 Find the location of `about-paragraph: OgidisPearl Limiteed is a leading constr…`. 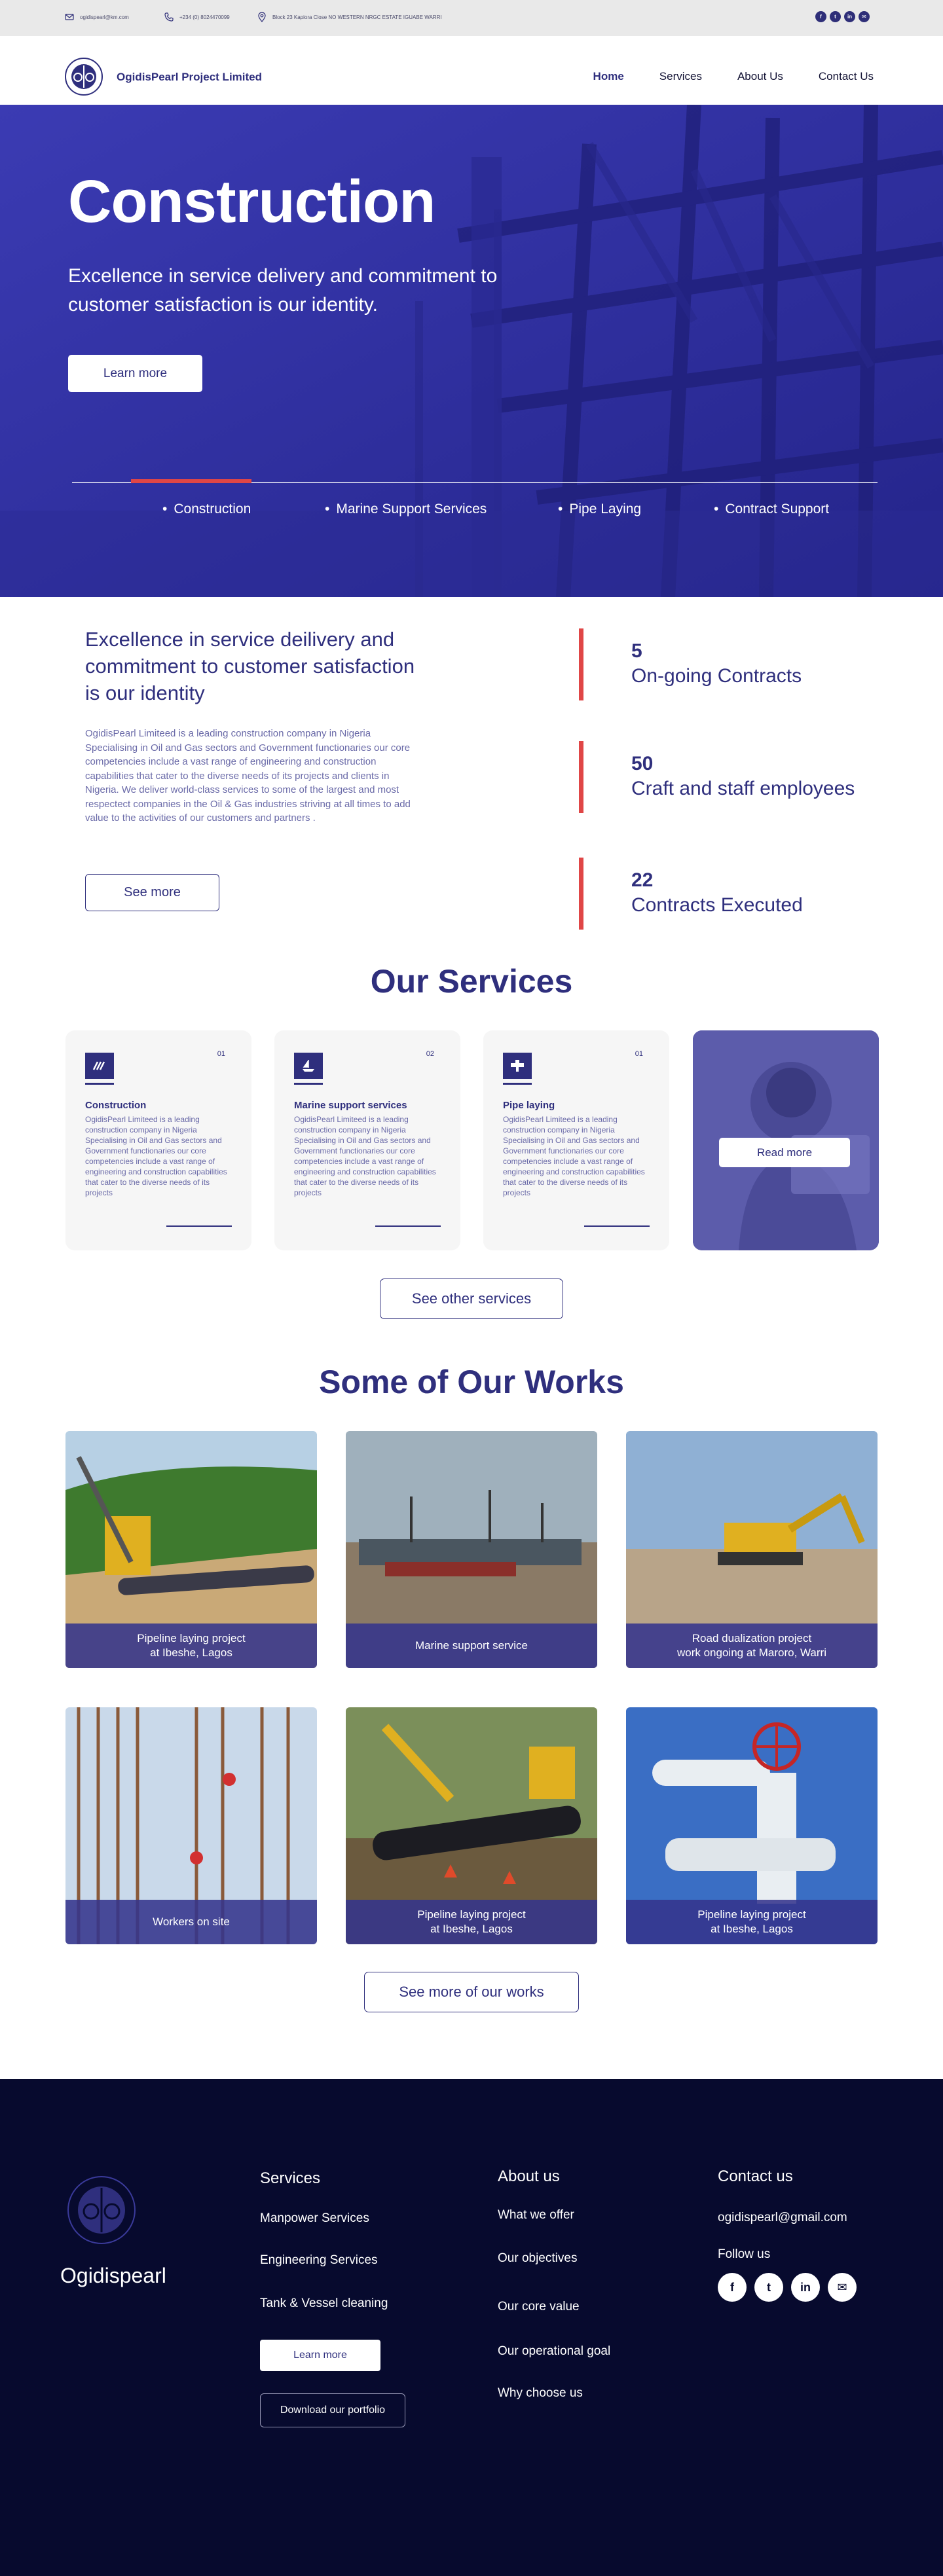

about-paragraph: OgidisPearl Limiteed is a leading constr… is located at coordinates (248, 776).